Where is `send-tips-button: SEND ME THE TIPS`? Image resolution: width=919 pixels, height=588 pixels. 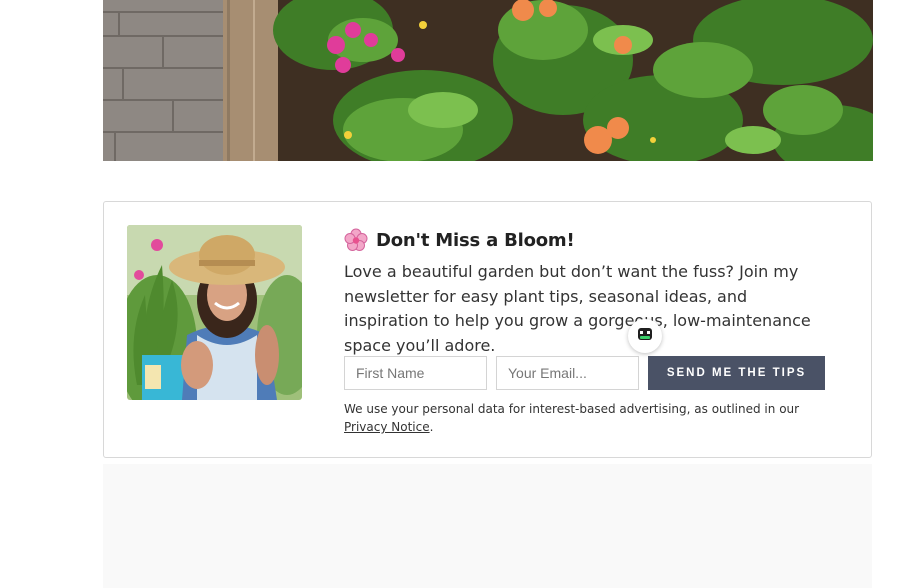
send-tips-button: SEND ME THE TIPS is located at coordinates (736, 373).